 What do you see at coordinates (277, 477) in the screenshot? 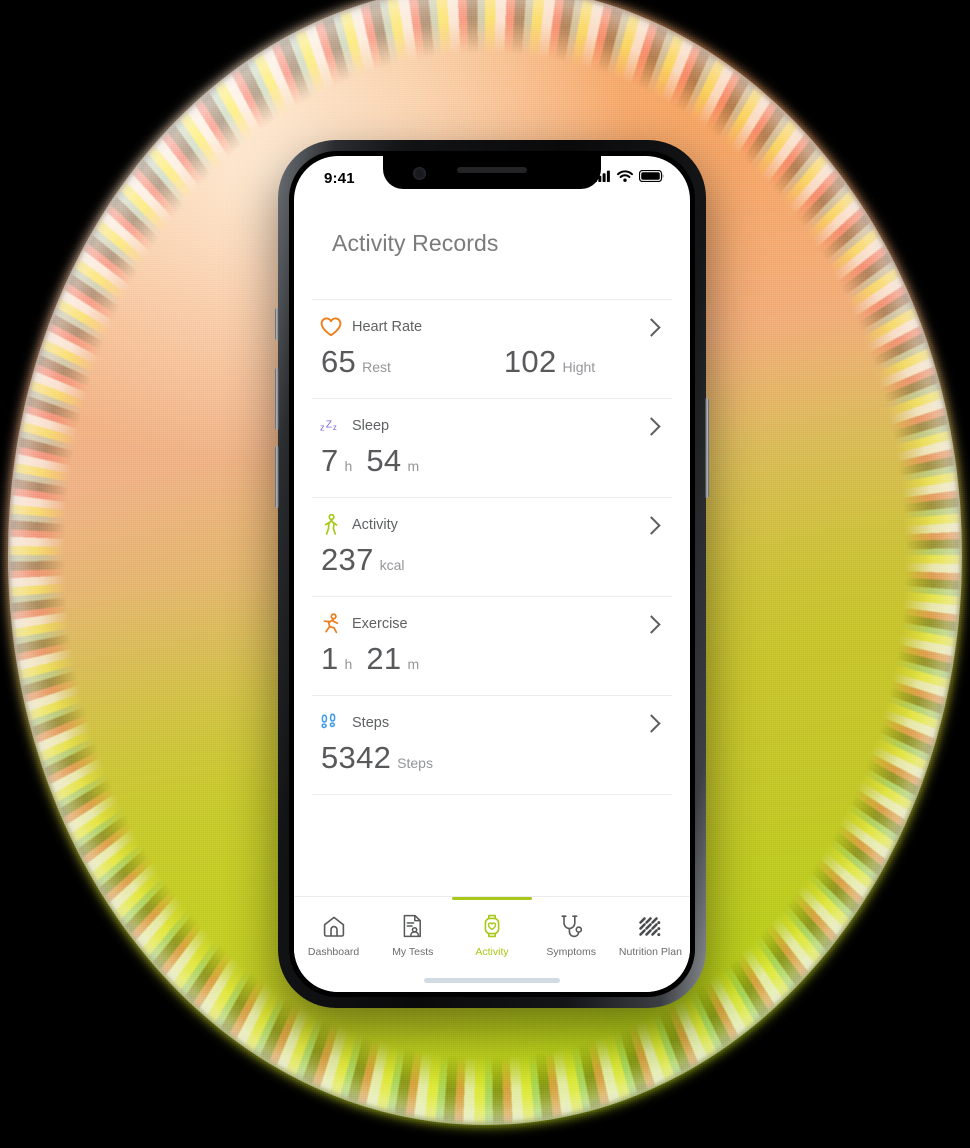
I see `volume-down-button` at bounding box center [277, 477].